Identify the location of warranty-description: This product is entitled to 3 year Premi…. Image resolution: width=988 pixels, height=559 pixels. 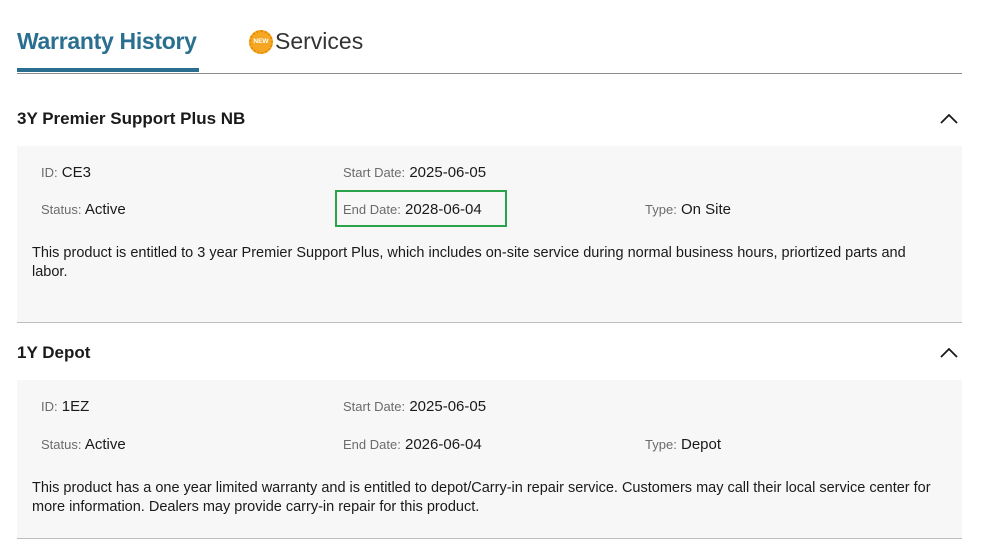
(469, 262).